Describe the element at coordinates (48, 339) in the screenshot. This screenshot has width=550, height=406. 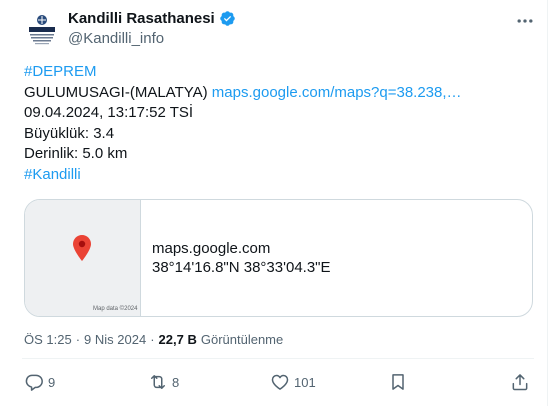
I see `tweet-time: ÖS 1:25` at that location.